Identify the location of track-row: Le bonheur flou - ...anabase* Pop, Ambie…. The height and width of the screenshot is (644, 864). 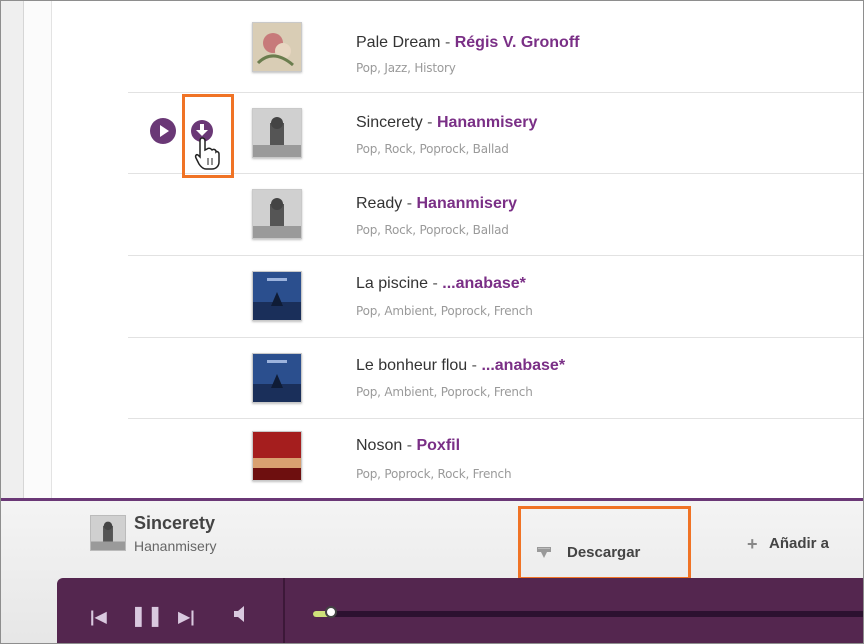
(495, 378).